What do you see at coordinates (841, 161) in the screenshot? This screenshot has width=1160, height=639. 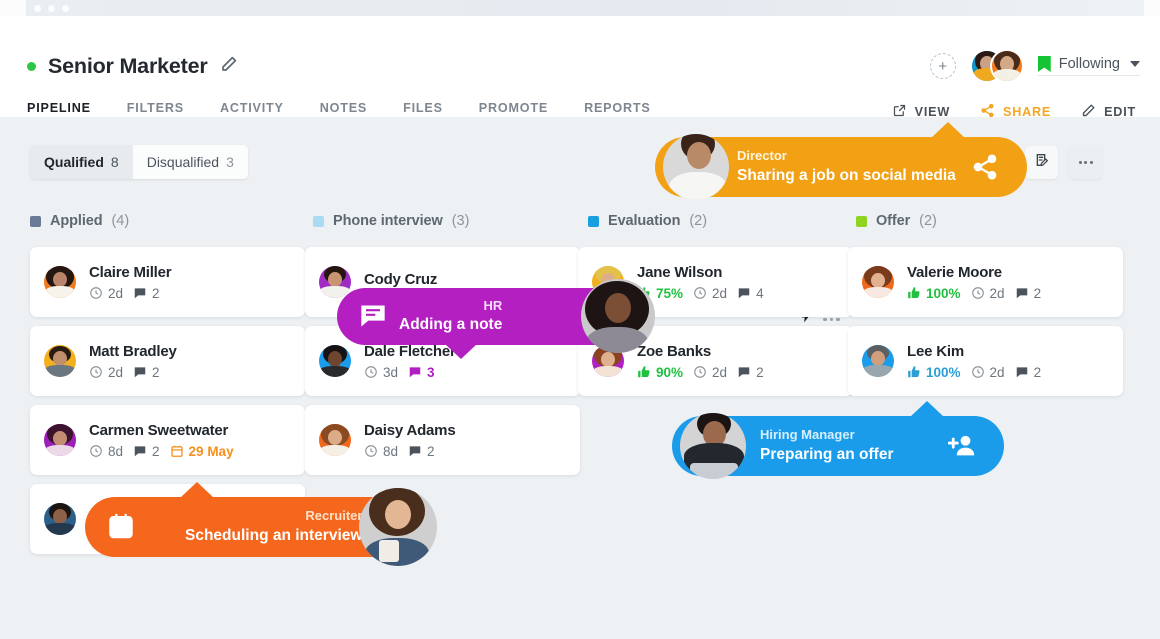 I see `tooltip-director: Director Sharing a job on social media` at bounding box center [841, 161].